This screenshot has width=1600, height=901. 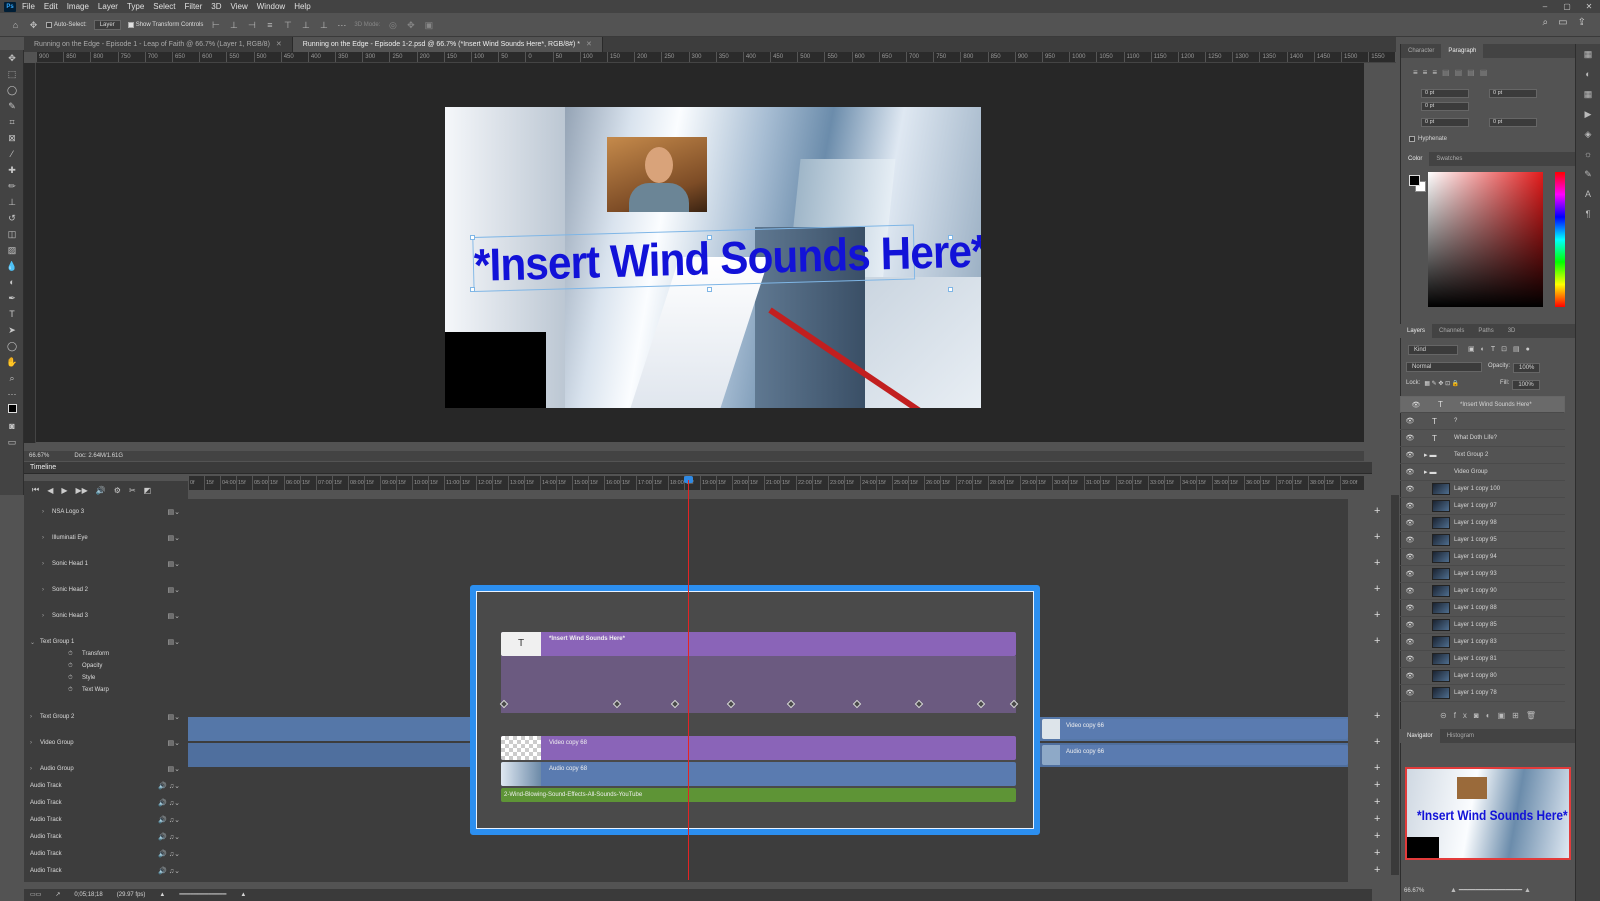 What do you see at coordinates (1482, 489) in the screenshot?
I see `layer-row: 👁 Layer 1 copy 100` at bounding box center [1482, 489].